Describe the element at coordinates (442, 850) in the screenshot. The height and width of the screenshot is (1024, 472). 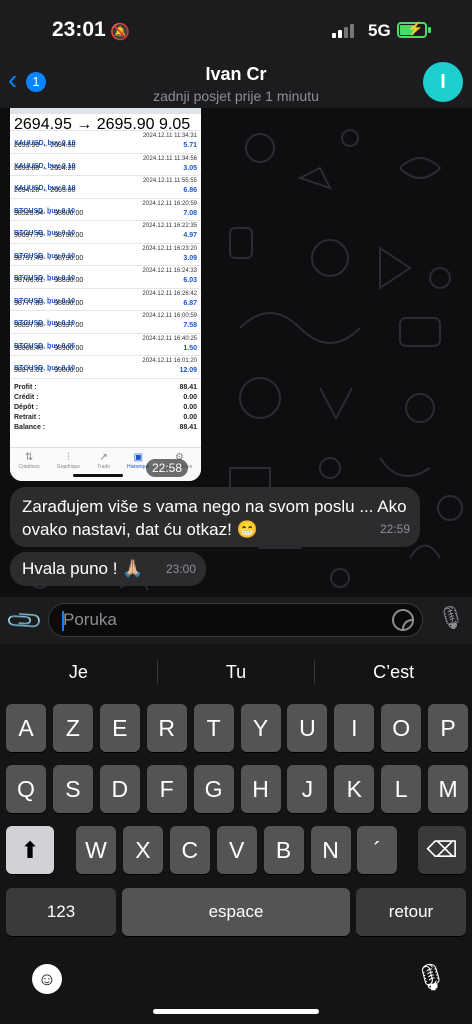
I see `backspace-icon: ⌫` at that location.